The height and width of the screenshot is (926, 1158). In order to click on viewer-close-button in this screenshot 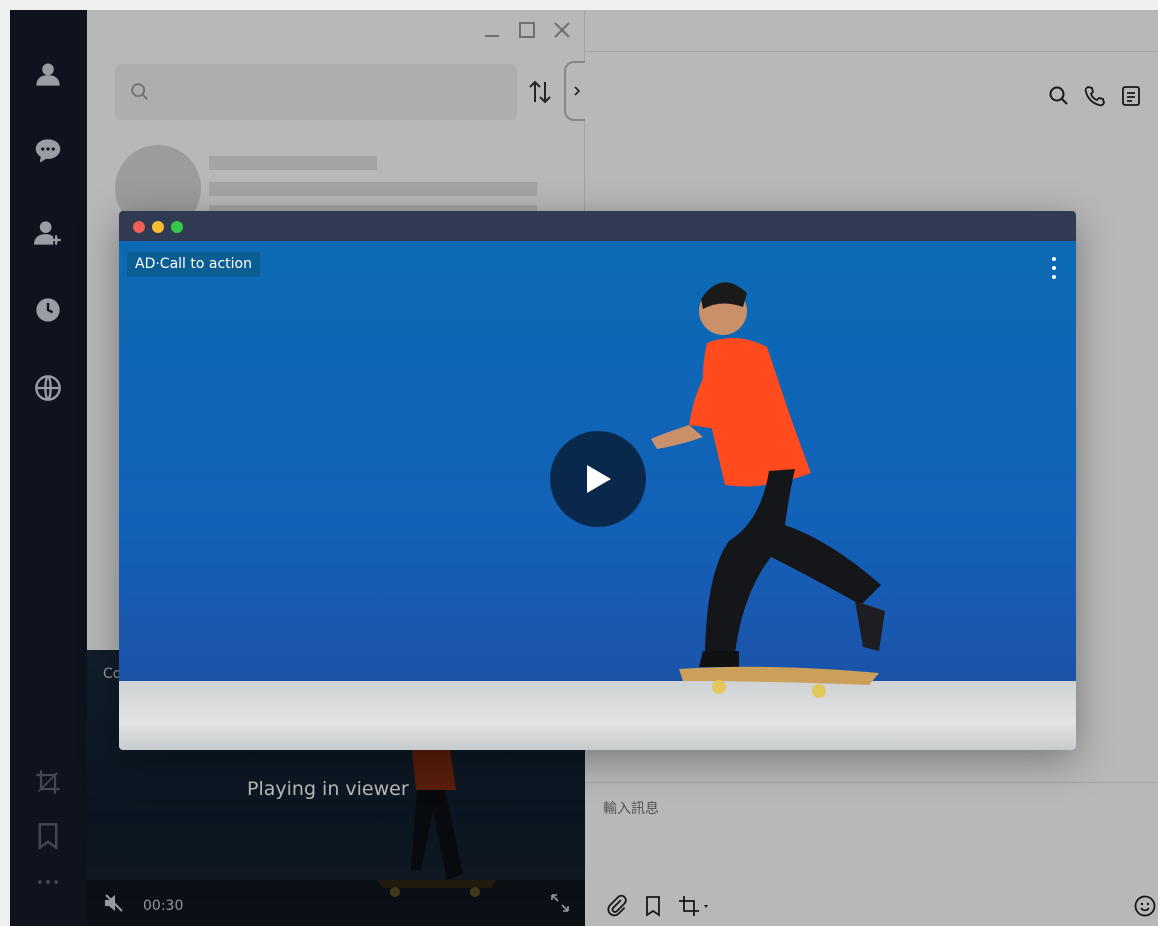, I will do `click(139, 227)`.